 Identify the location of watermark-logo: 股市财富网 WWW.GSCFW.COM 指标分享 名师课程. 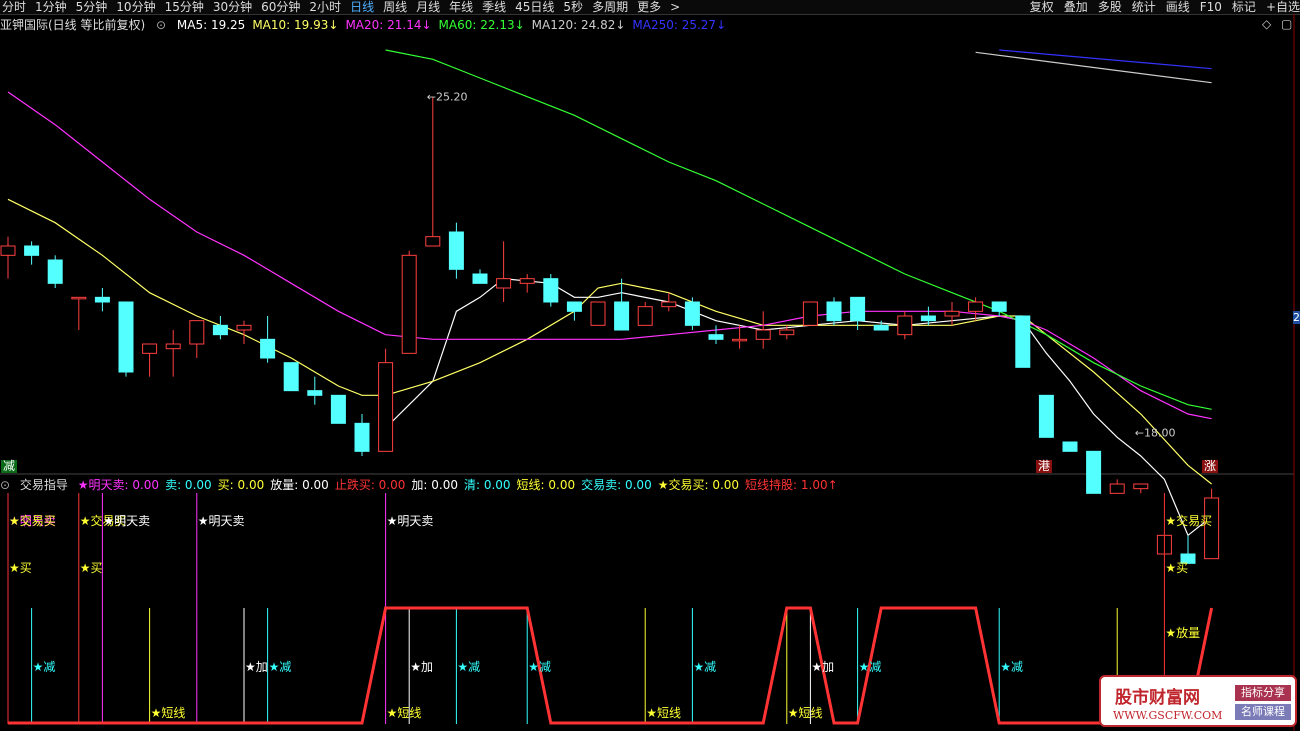
(1198, 701).